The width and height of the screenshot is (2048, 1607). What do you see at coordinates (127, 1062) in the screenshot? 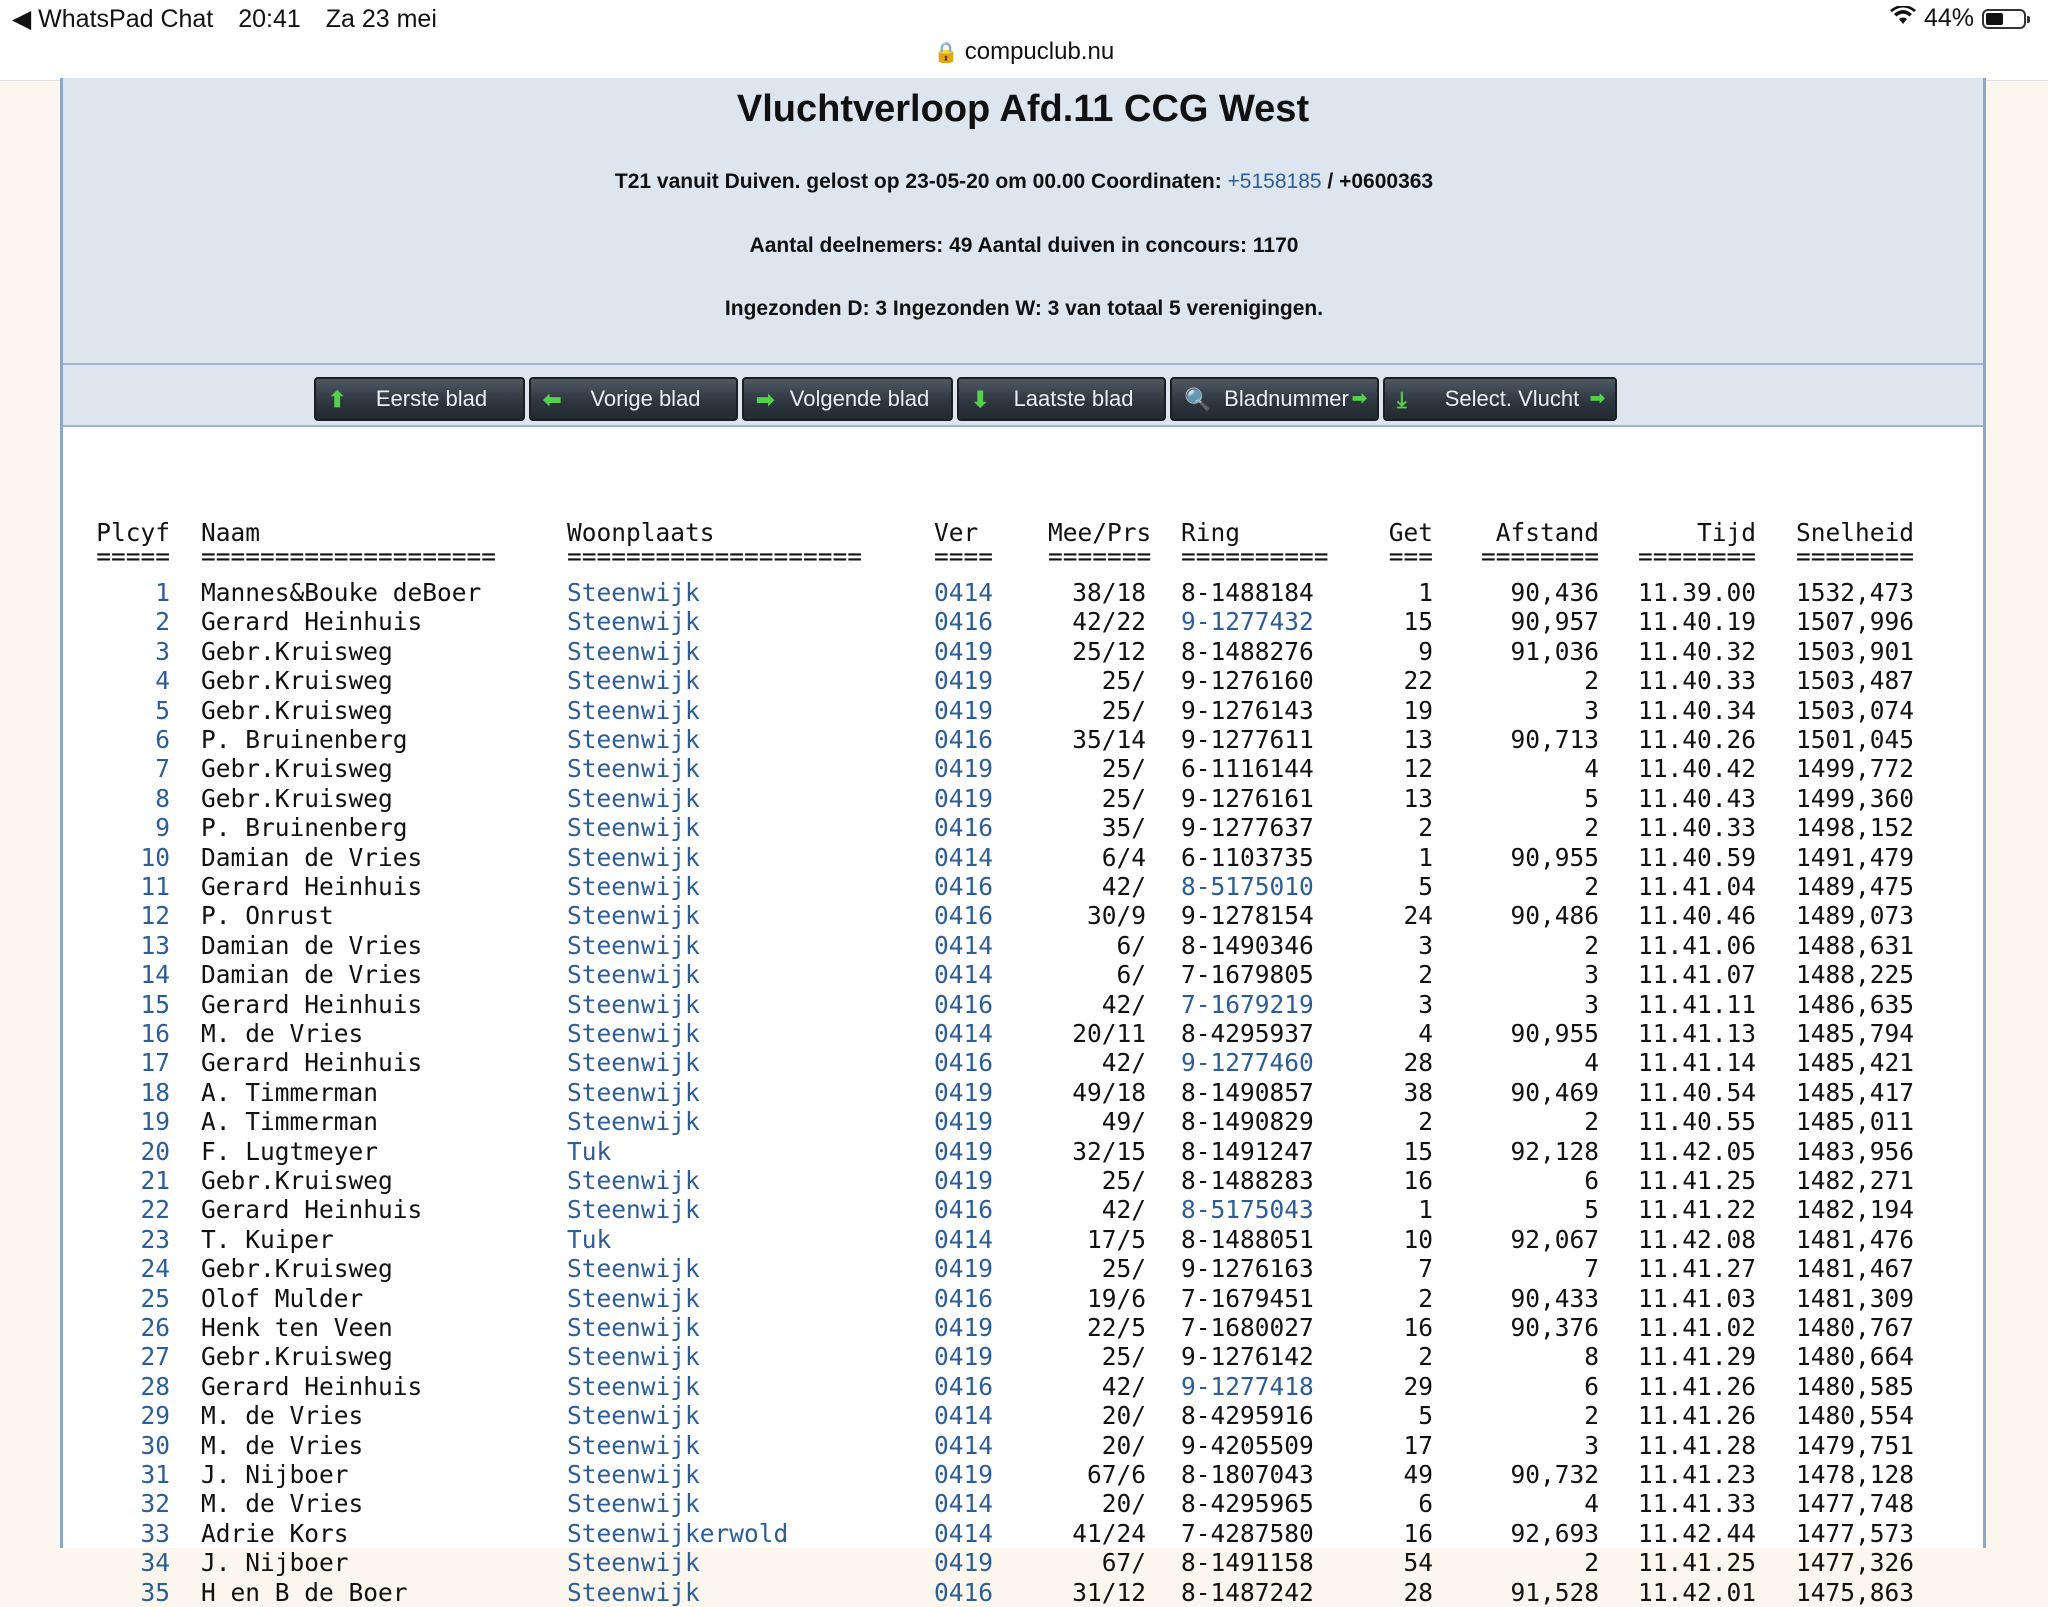
I see `cell-place: 17` at bounding box center [127, 1062].